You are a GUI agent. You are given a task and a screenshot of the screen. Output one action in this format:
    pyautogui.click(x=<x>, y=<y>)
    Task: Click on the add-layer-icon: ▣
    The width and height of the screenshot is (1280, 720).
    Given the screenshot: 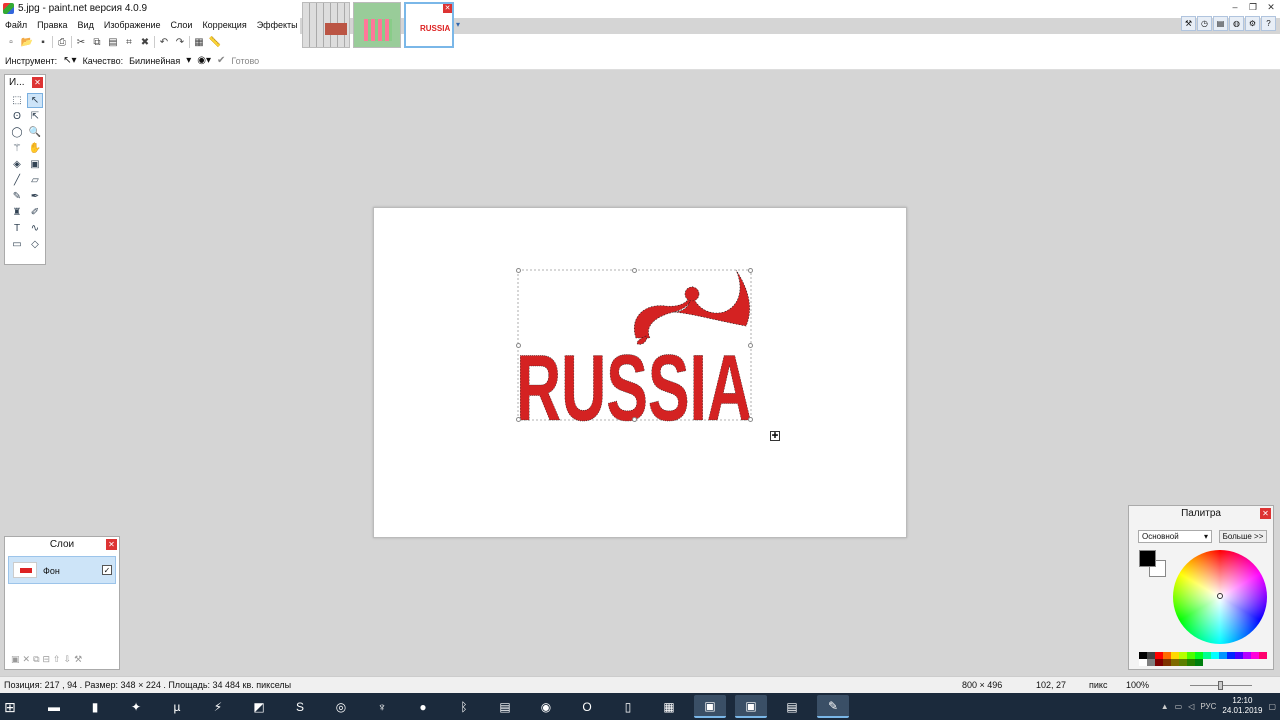 What is the action you would take?
    pyautogui.click(x=15, y=659)
    